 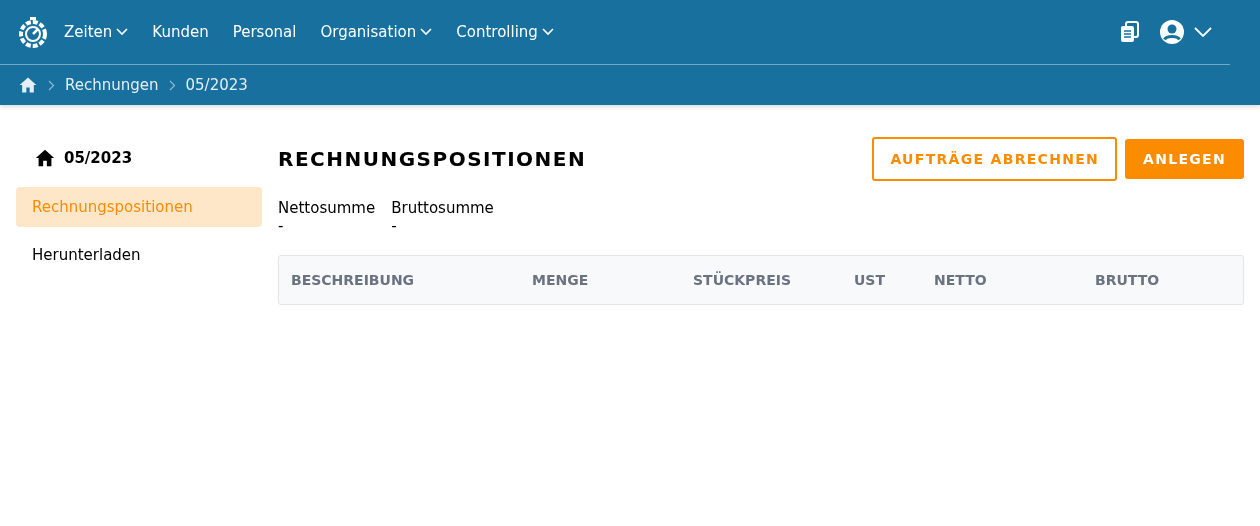 What do you see at coordinates (216, 85) in the screenshot?
I see `breadcrumb-link: 05/2023` at bounding box center [216, 85].